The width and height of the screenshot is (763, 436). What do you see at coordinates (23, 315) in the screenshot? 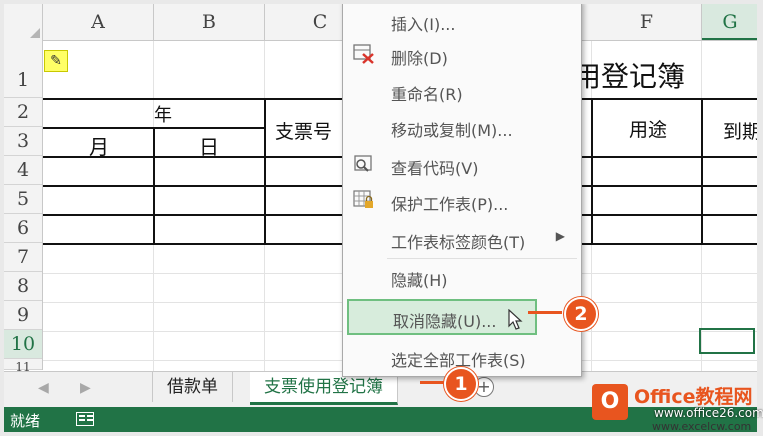
I see `row-header-9: 9` at bounding box center [23, 315].